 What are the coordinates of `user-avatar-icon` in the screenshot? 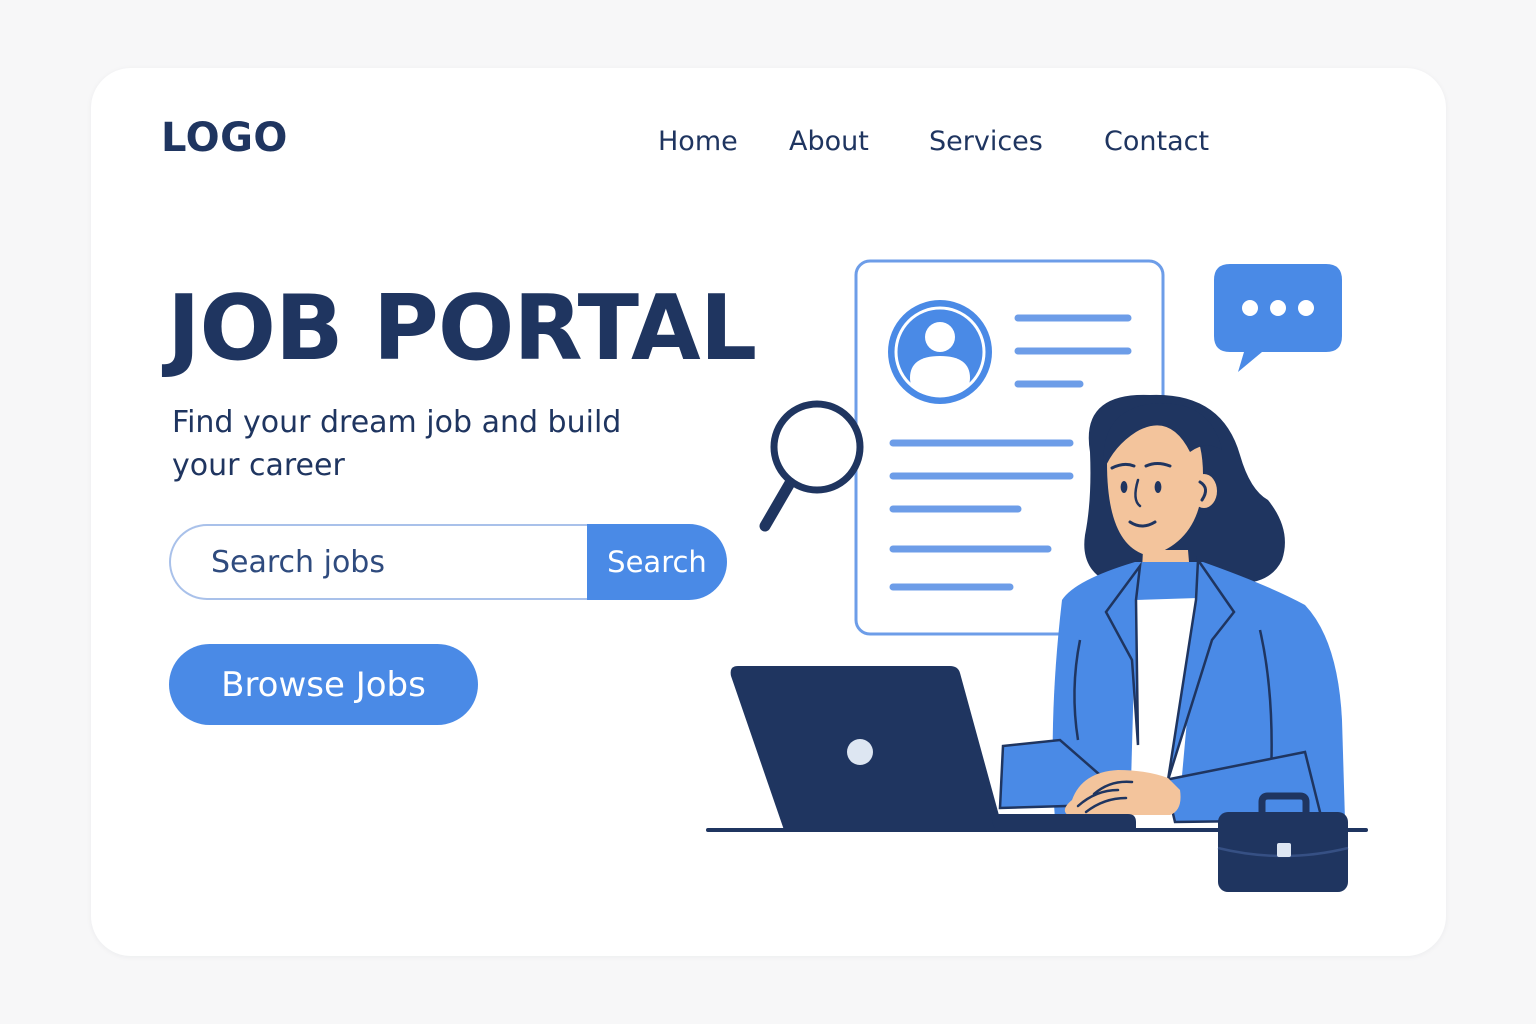 It's located at (940, 352).